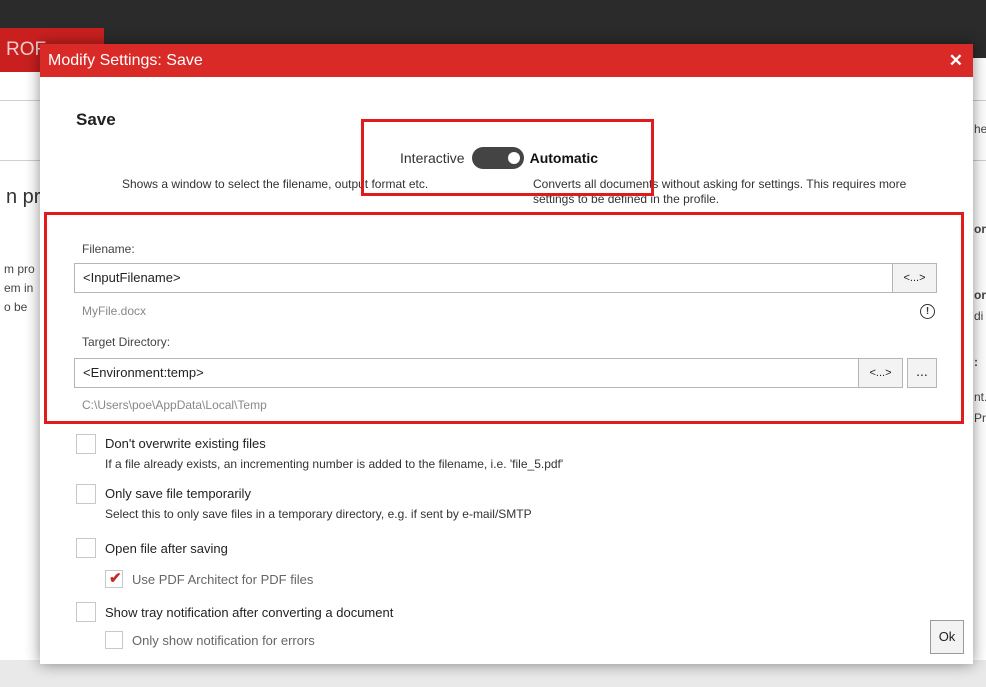  What do you see at coordinates (507, 157) in the screenshot?
I see `annotation-highlight` at bounding box center [507, 157].